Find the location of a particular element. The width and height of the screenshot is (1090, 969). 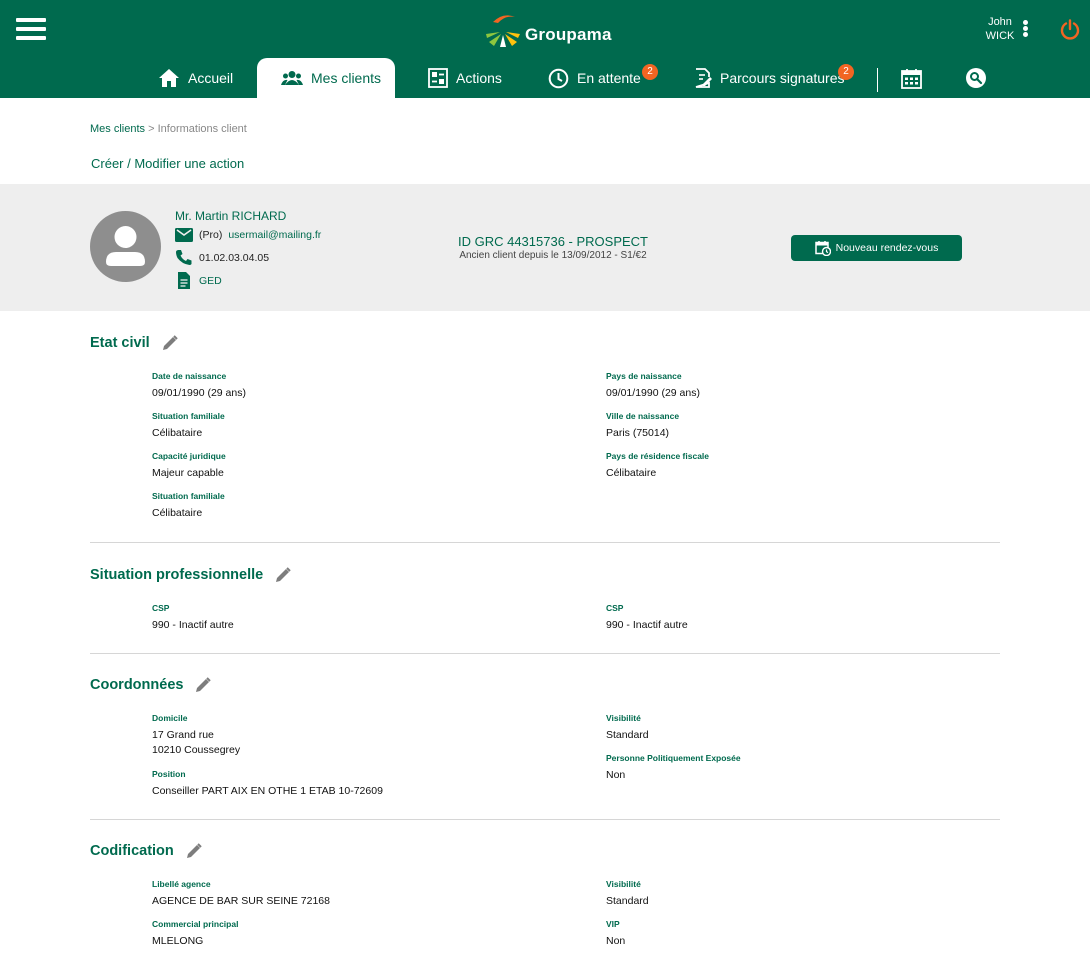

user-last-name: WICK is located at coordinates (1000, 36).